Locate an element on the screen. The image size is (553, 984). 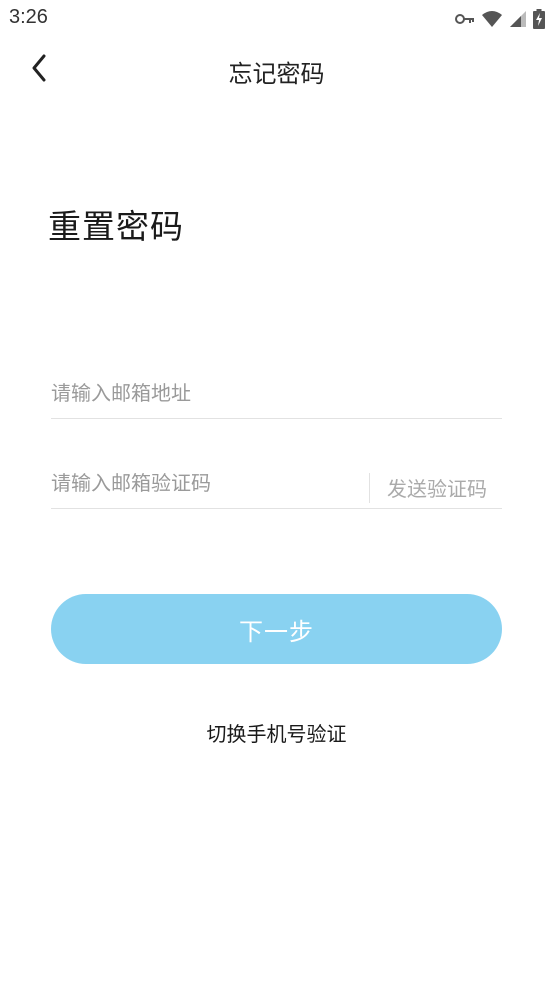
next-button: 下一步 is located at coordinates (276, 629).